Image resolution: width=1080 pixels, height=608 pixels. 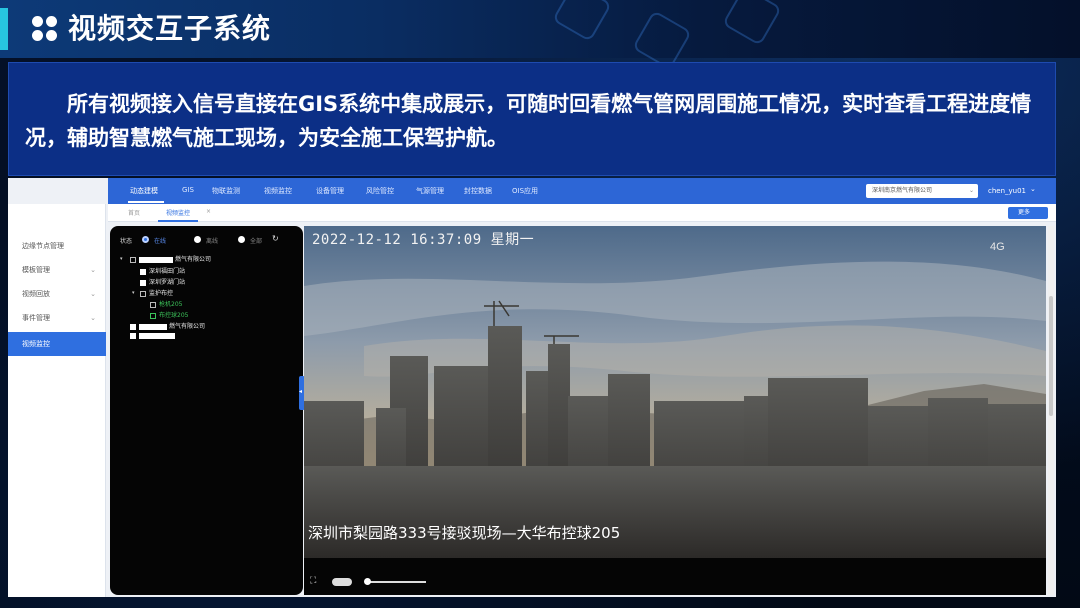 What do you see at coordinates (36, 294) in the screenshot?
I see `sidebar-item-label: 视频回放` at bounding box center [36, 294].